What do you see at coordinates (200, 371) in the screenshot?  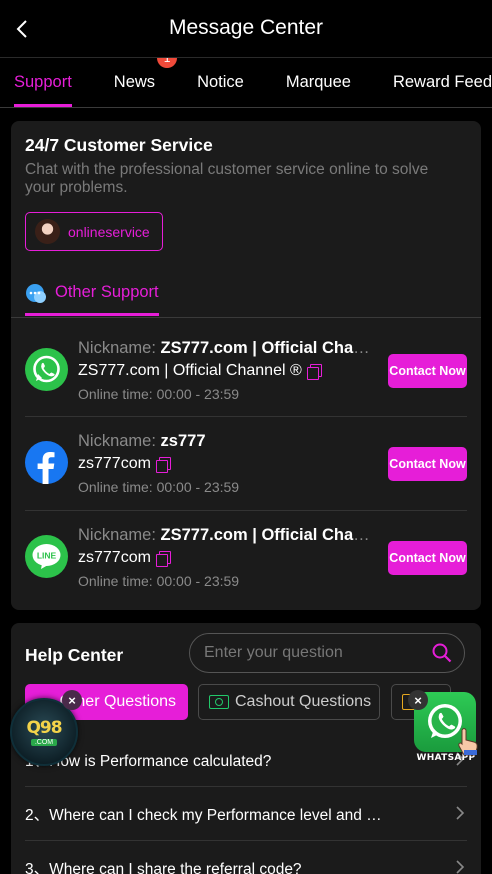 I see `channel-account: ZS777.com | Official Channel ®` at bounding box center [200, 371].